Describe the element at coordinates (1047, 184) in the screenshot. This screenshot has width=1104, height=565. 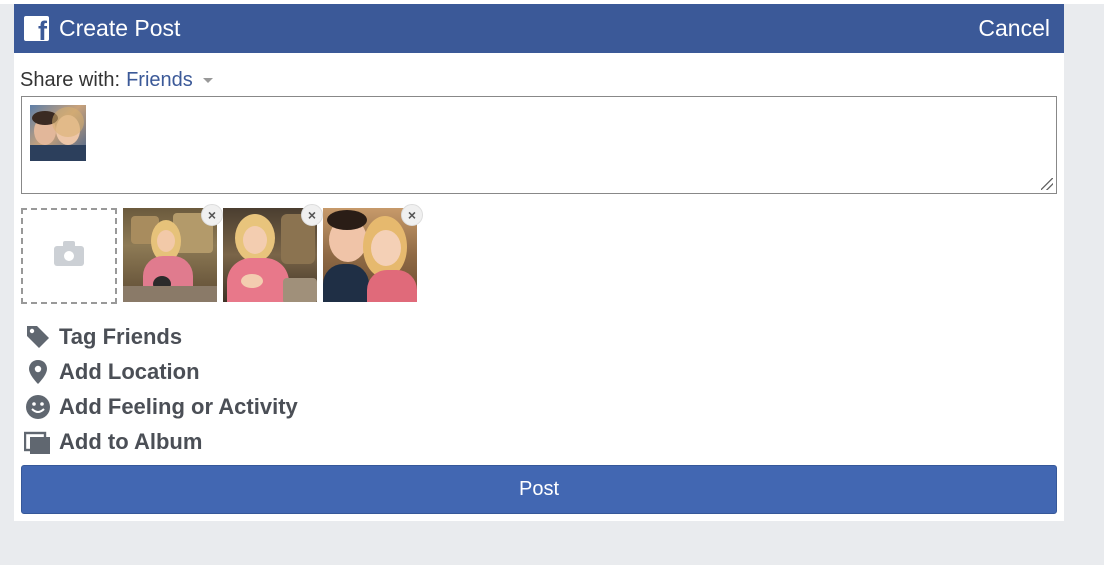
I see `resize-handle-icon` at that location.